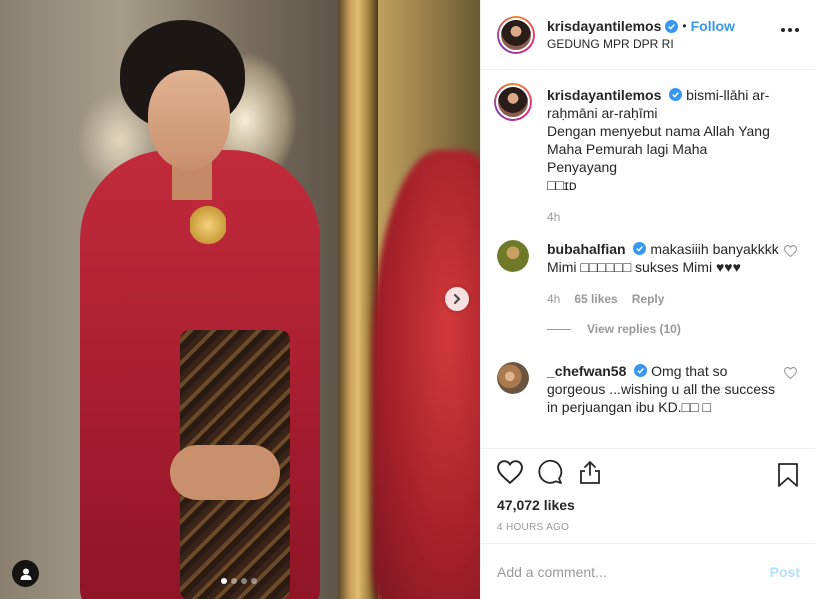  I want to click on commenter-username: _chefwan58, so click(586, 371).